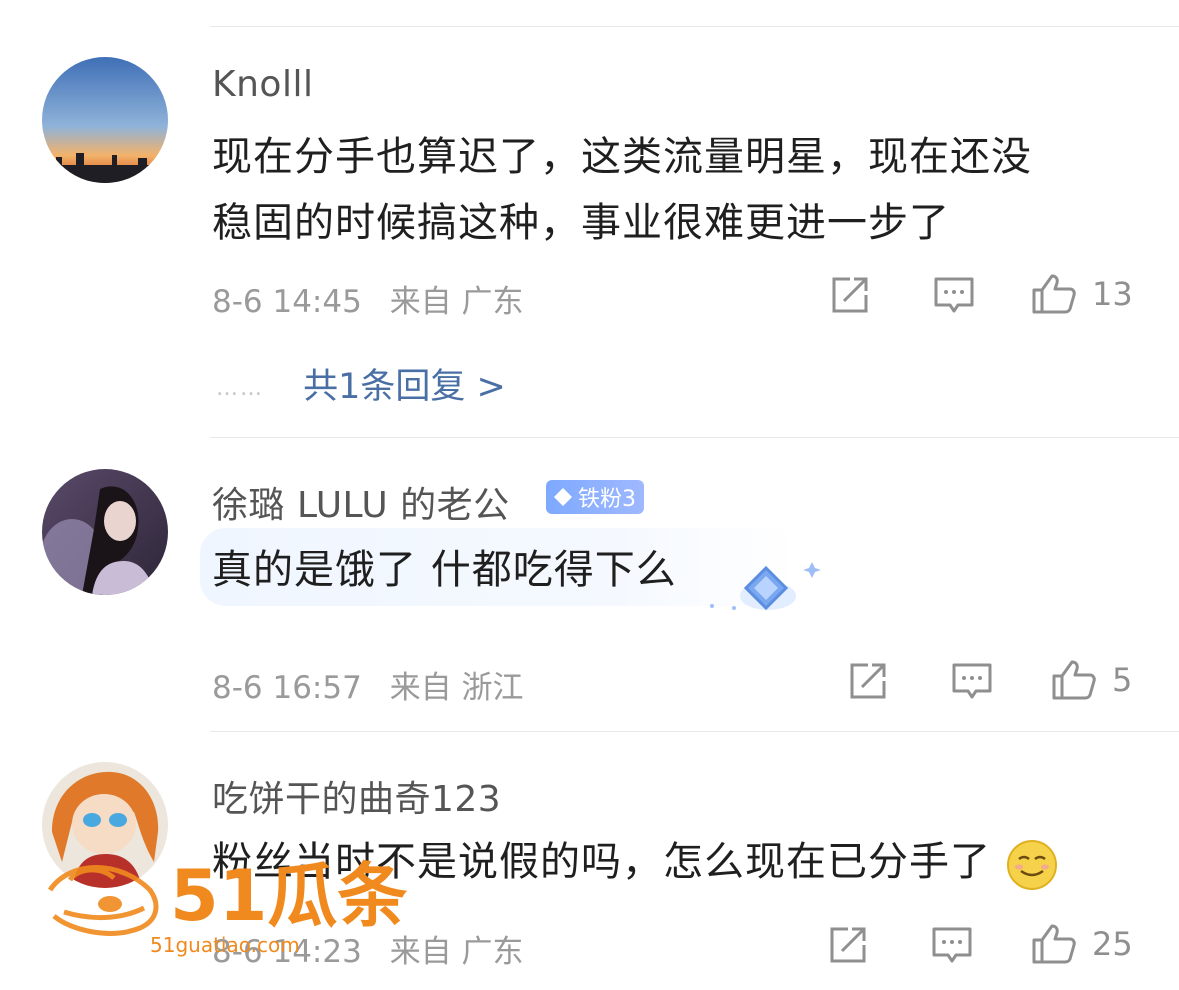 This screenshot has width=1179, height=990. What do you see at coordinates (1031, 865) in the screenshot?
I see `smirk-emoji-icon` at bounding box center [1031, 865].